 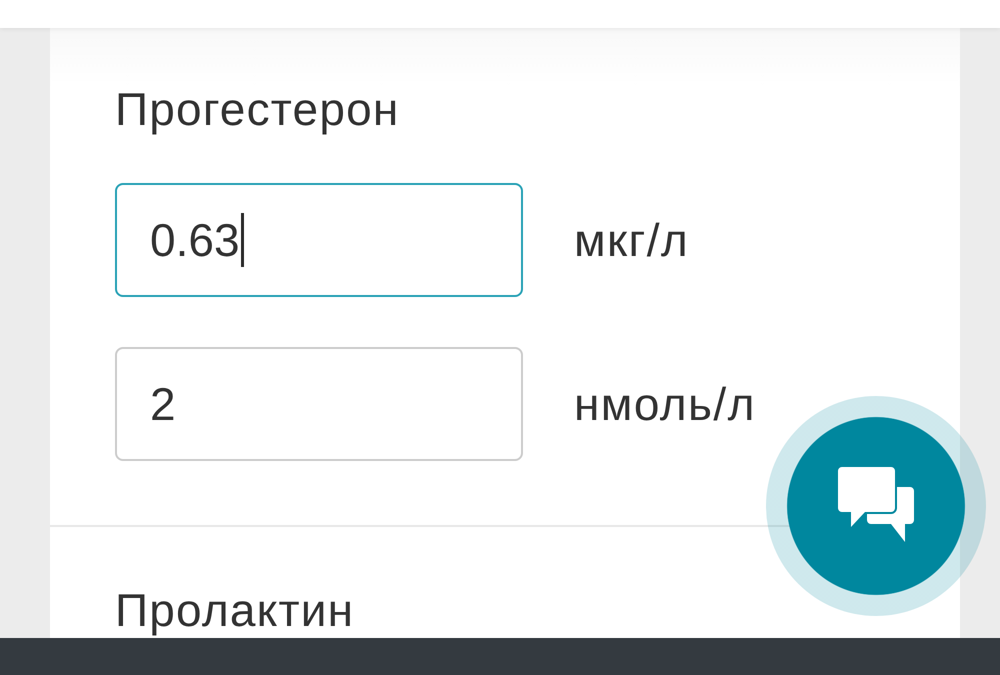 What do you see at coordinates (319, 240) in the screenshot?
I see `input-field: 0.63` at bounding box center [319, 240].